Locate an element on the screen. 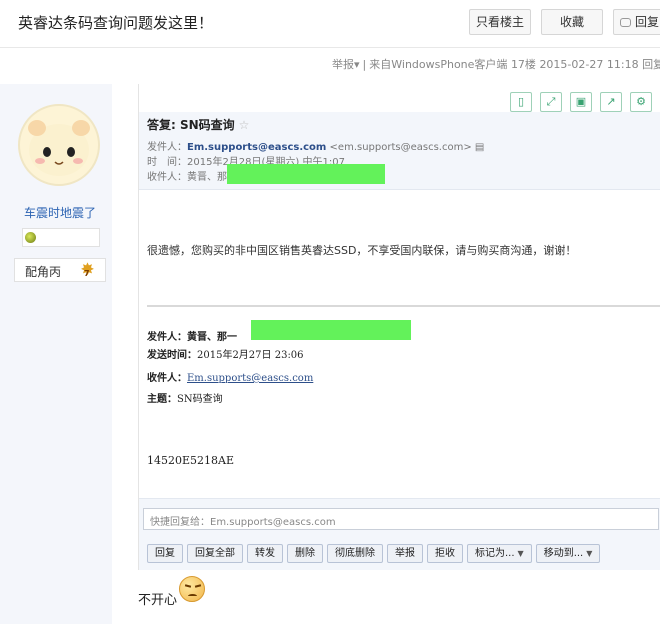 This screenshot has height=624, width=660. phone-icon: ▯ is located at coordinates (521, 102).